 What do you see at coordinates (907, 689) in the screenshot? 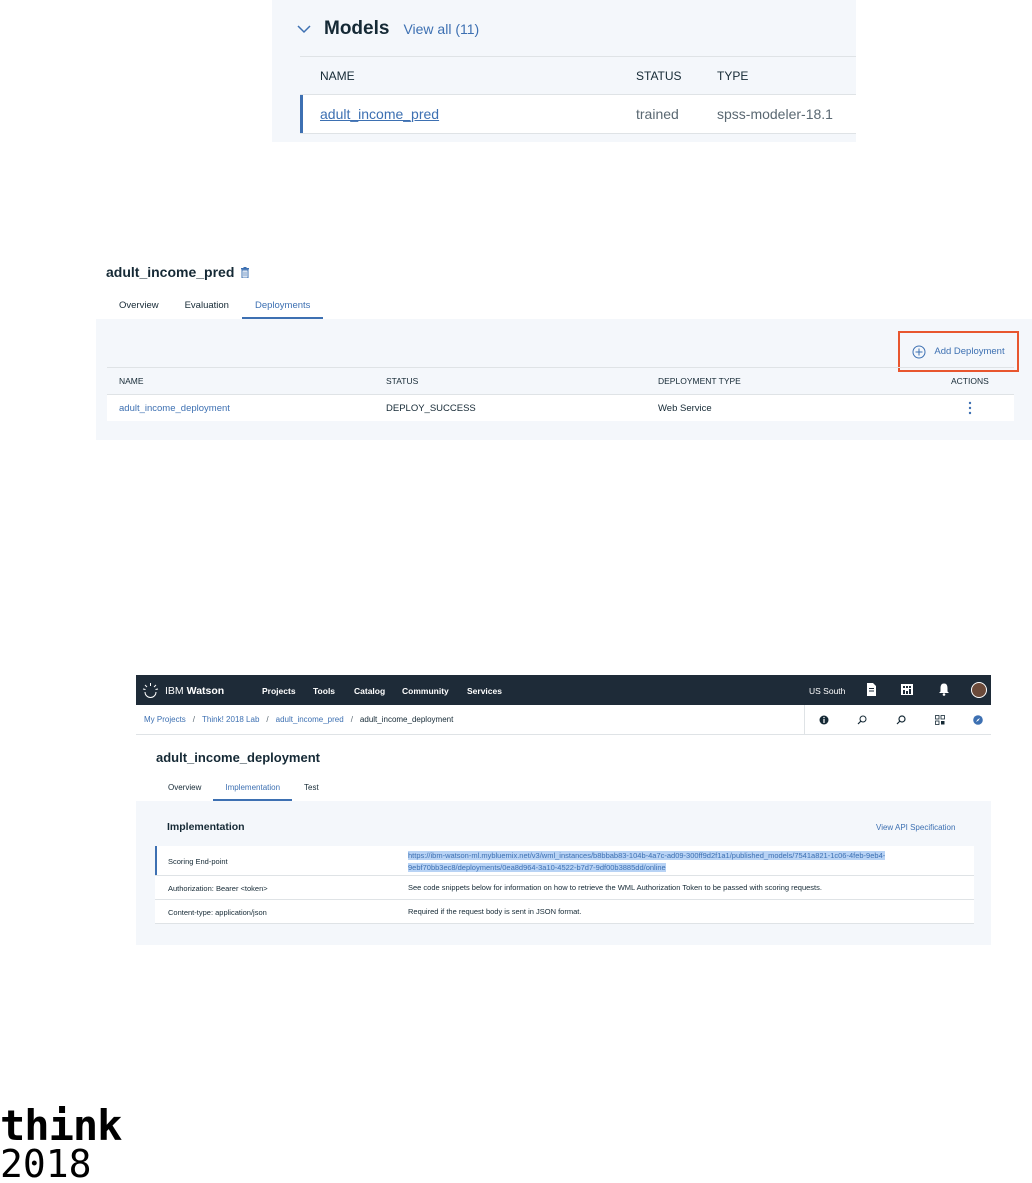
I see `dashboard-icon` at bounding box center [907, 689].